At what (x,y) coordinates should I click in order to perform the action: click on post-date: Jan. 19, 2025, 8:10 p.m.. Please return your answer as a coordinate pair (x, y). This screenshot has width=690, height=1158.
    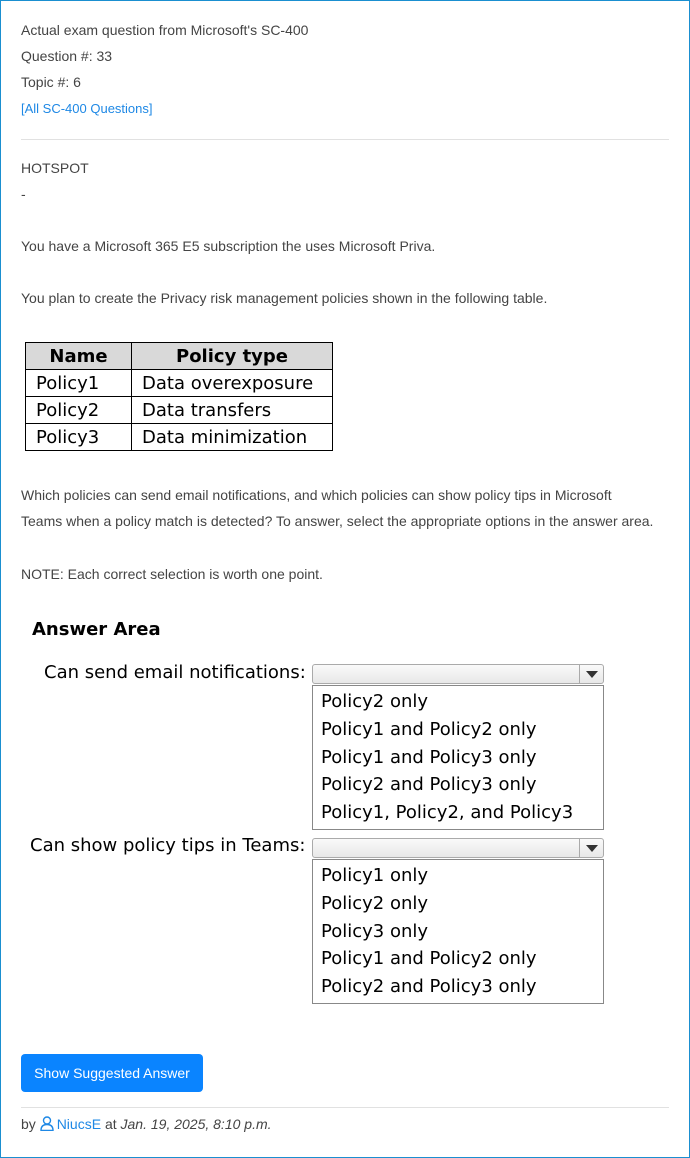
    Looking at the image, I should click on (196, 1124).